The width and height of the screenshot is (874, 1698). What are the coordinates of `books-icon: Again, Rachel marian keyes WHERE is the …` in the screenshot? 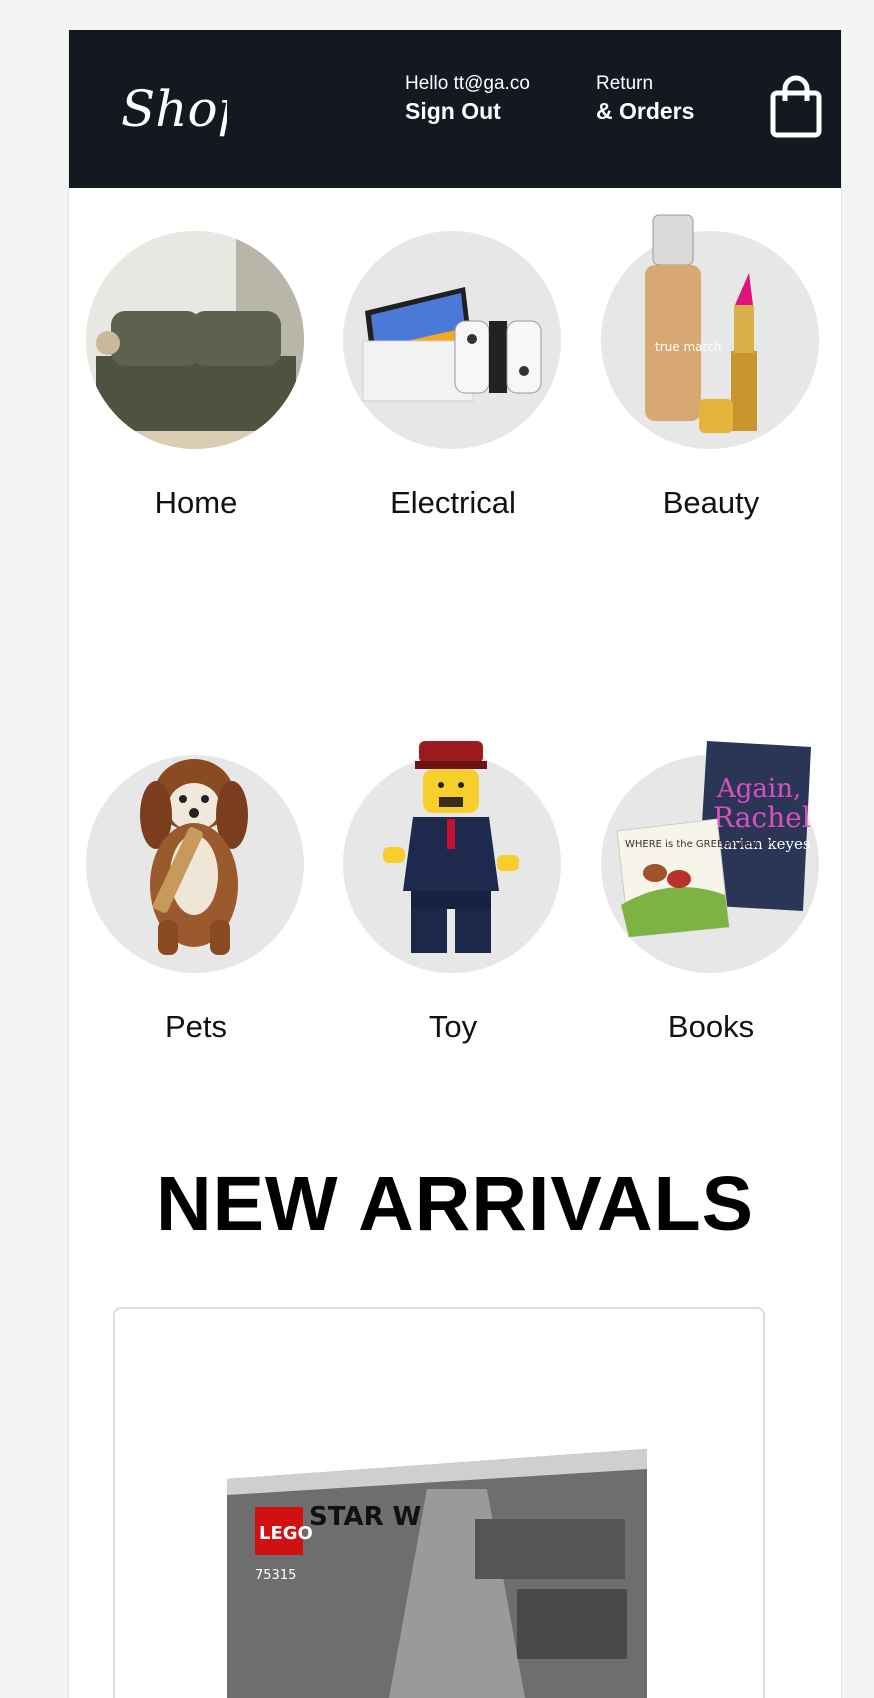 It's located at (713, 839).